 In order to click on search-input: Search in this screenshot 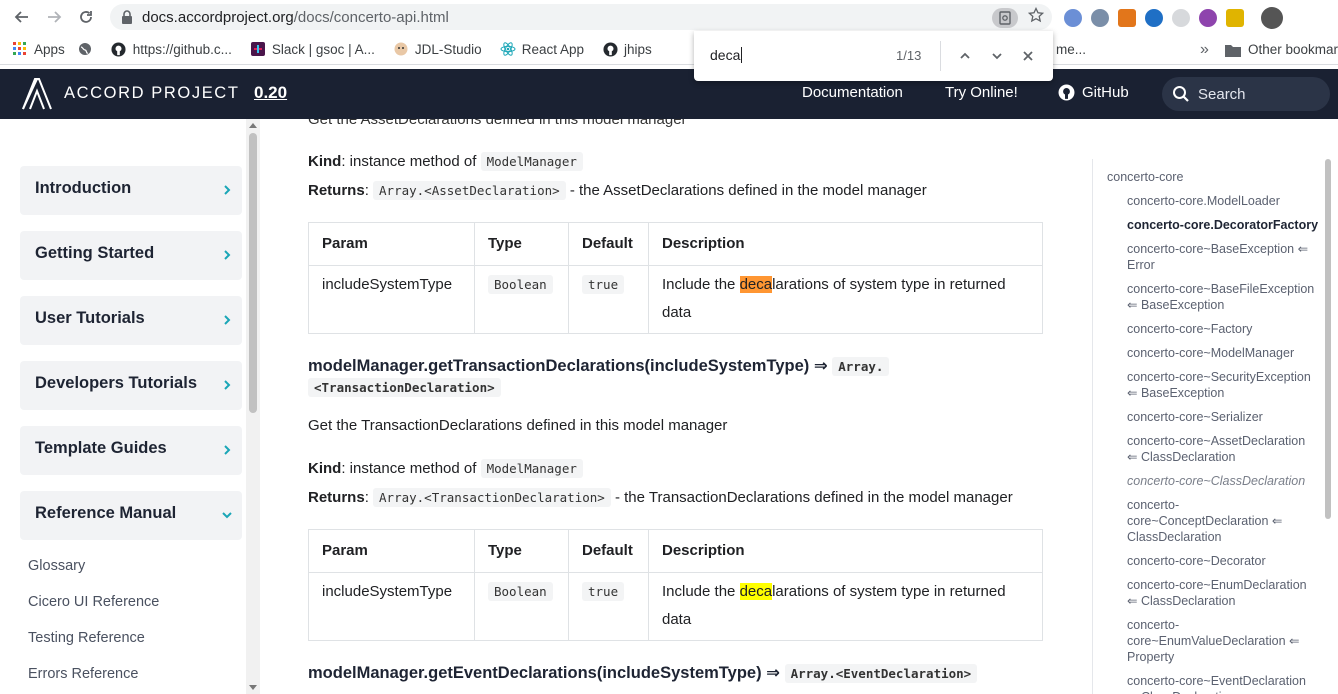, I will do `click(1246, 94)`.